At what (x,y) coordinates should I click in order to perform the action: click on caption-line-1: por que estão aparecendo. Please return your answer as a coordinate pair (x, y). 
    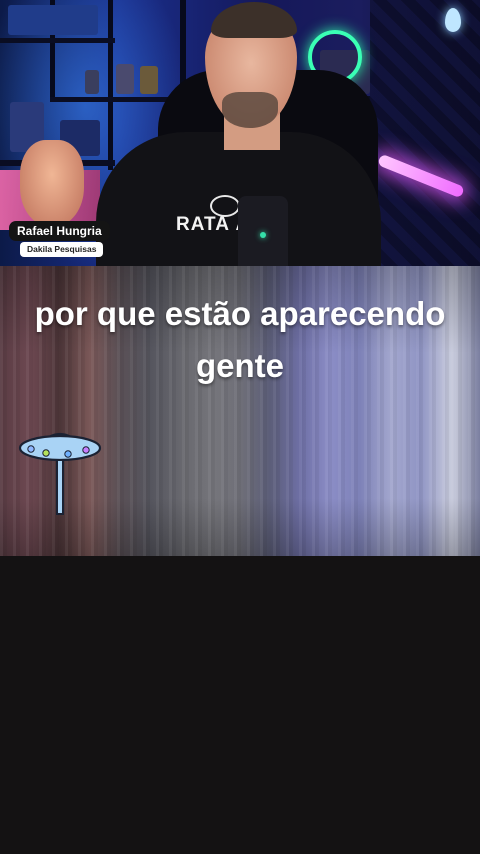
    Looking at the image, I should click on (240, 313).